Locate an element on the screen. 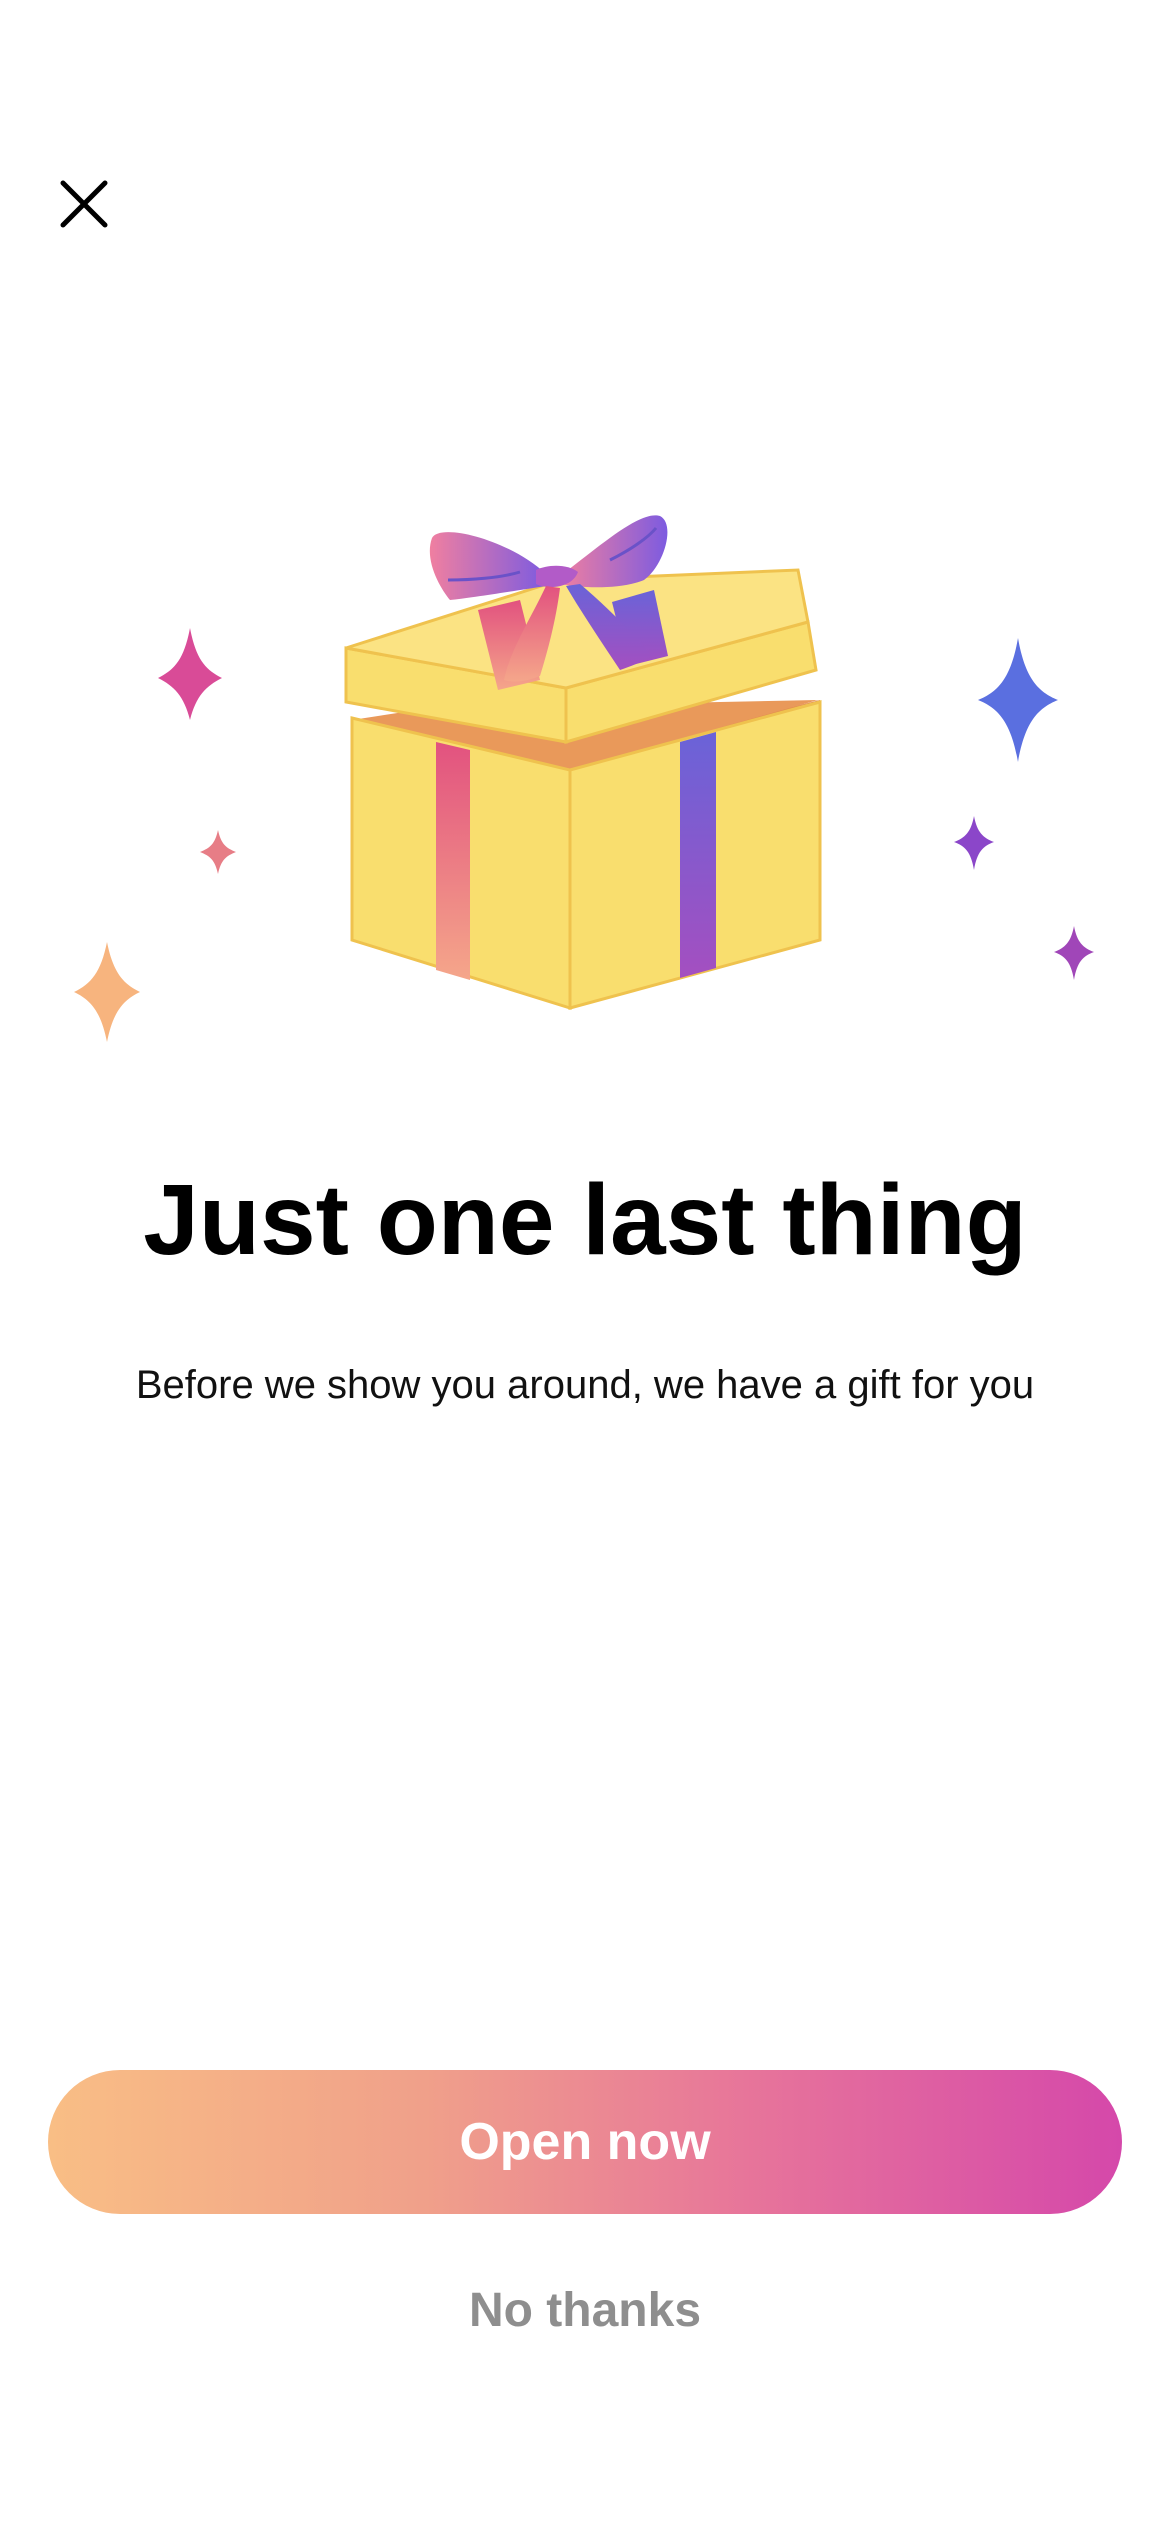 The height and width of the screenshot is (2532, 1170). open-now-button: Open now is located at coordinates (585, 2142).